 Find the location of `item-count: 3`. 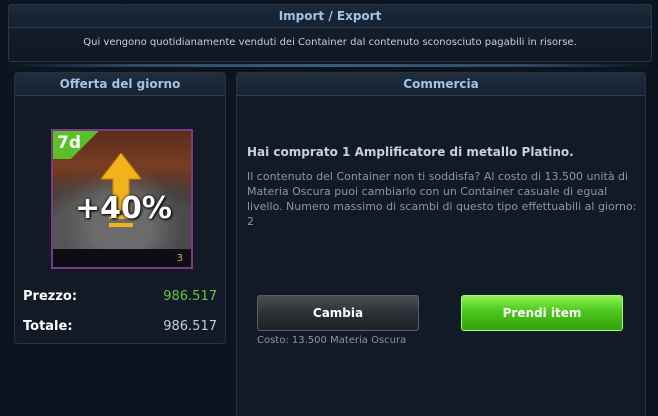

item-count: 3 is located at coordinates (179, 258).